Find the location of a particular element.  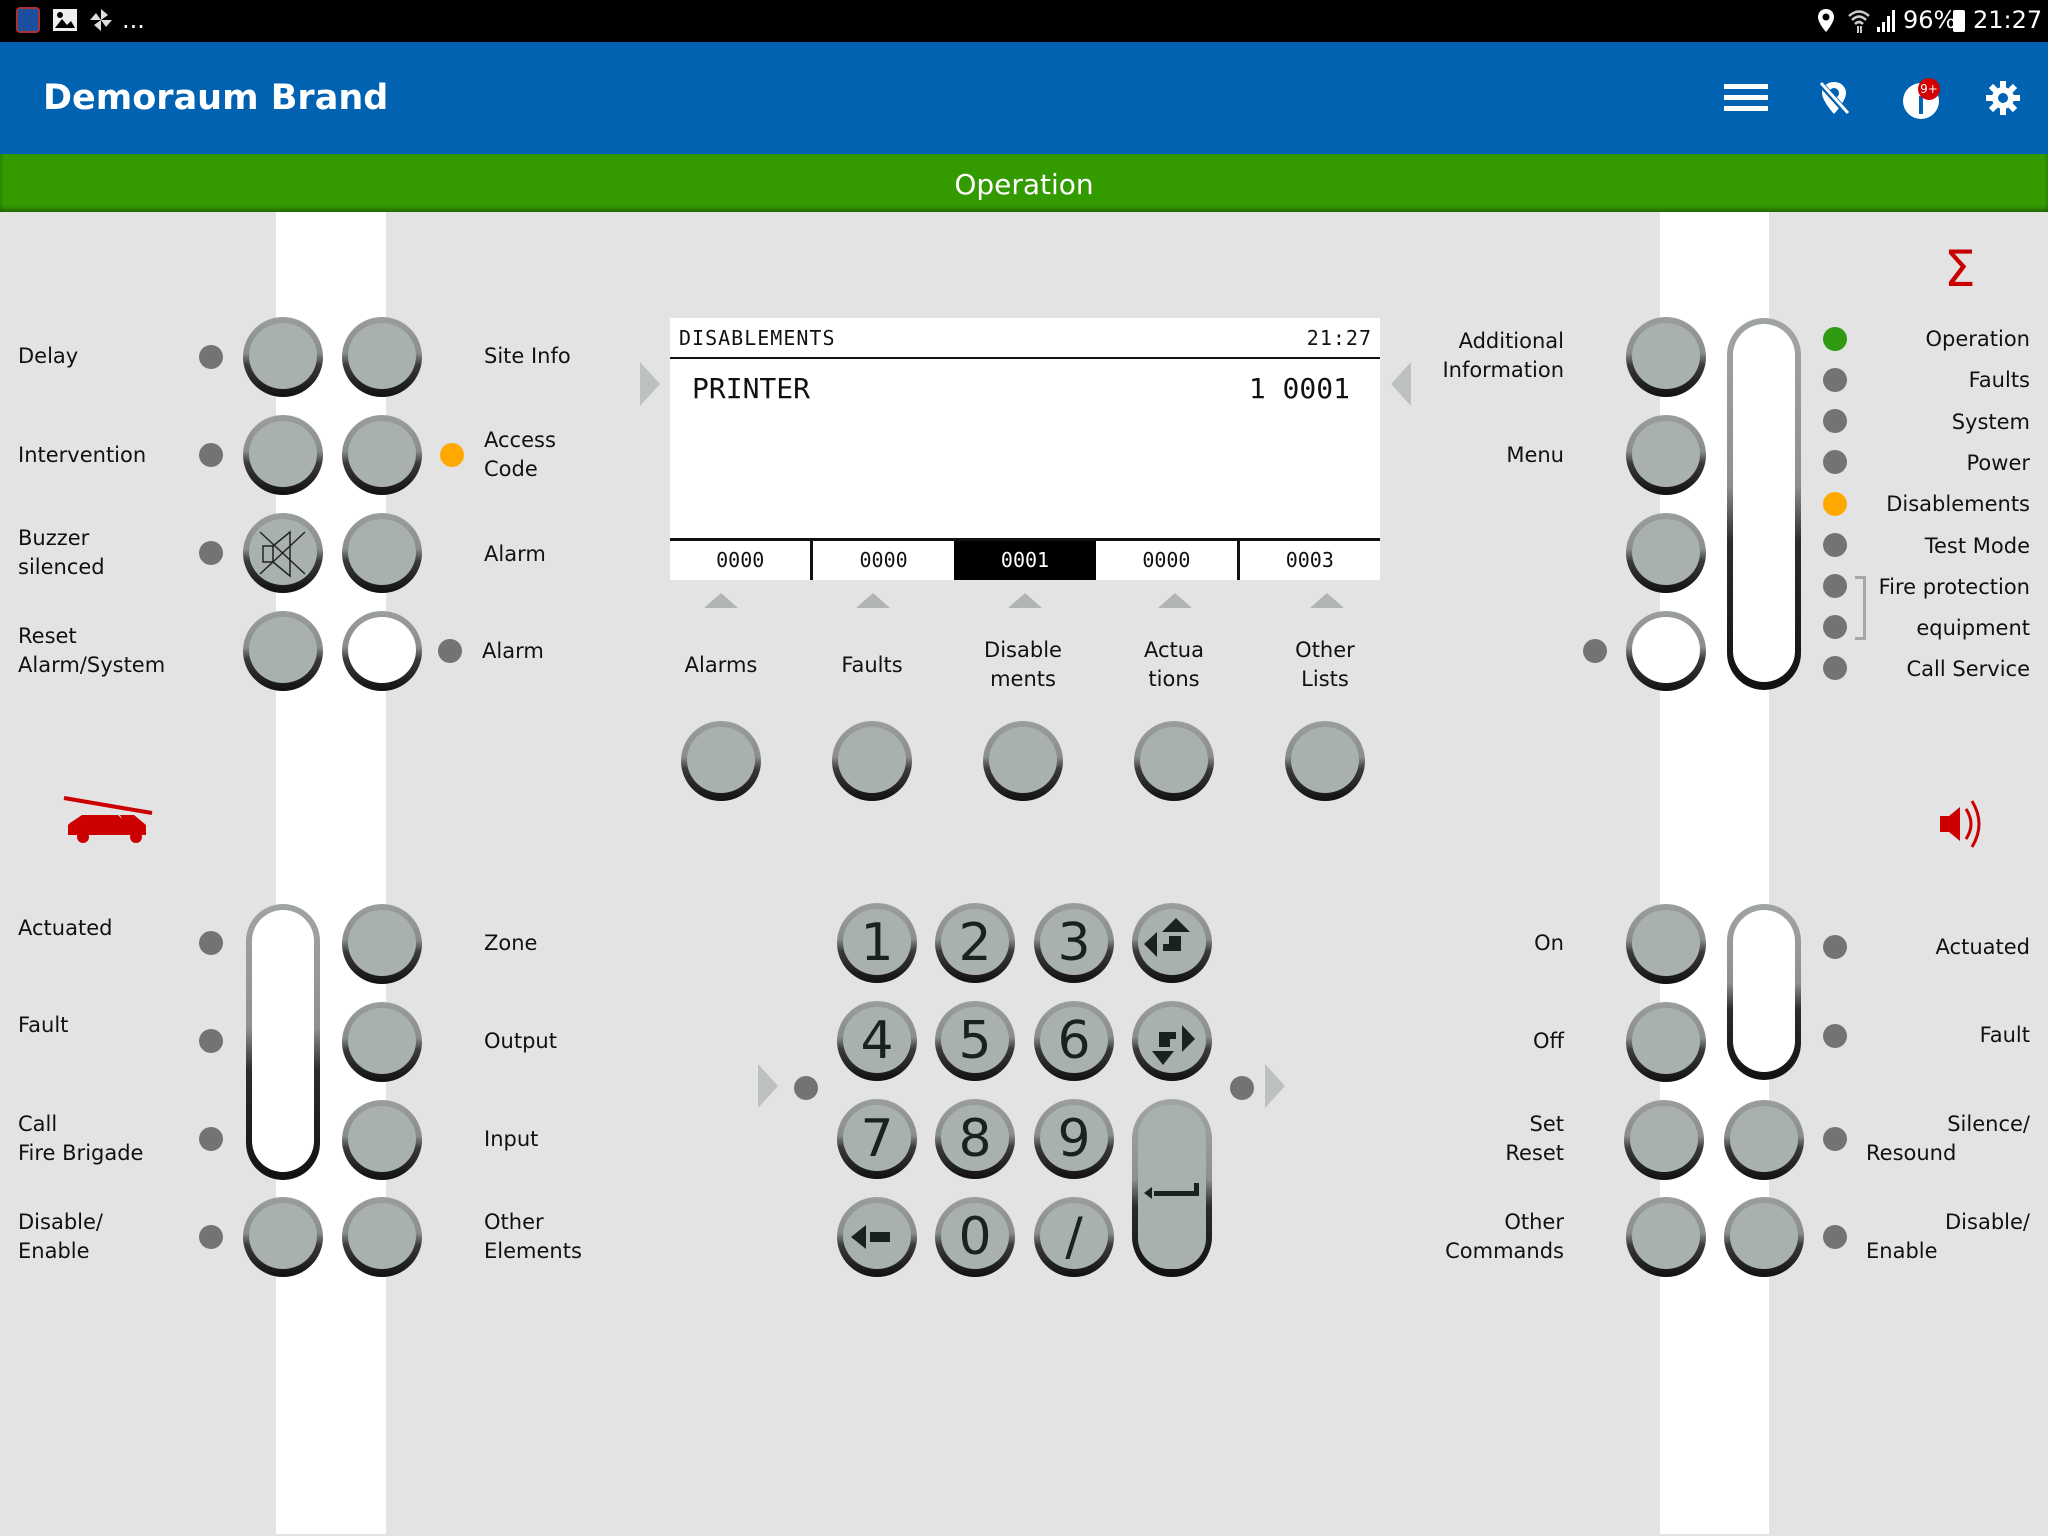

key-3: 3 is located at coordinates (1074, 943).